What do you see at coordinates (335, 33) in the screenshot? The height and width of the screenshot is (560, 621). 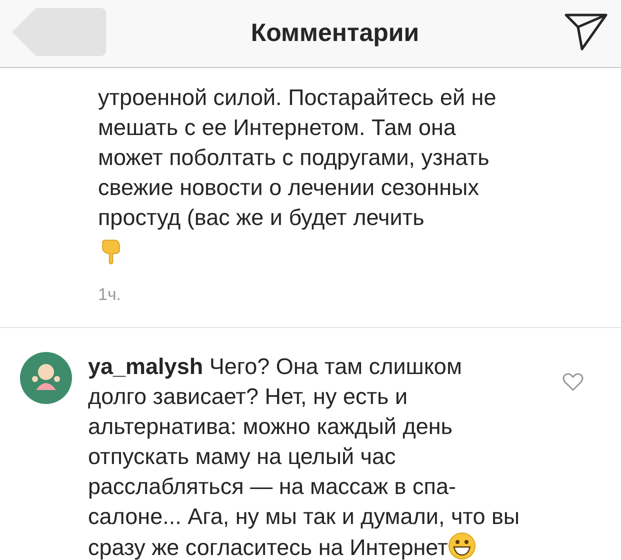 I see `screen-title: Комментарии` at bounding box center [335, 33].